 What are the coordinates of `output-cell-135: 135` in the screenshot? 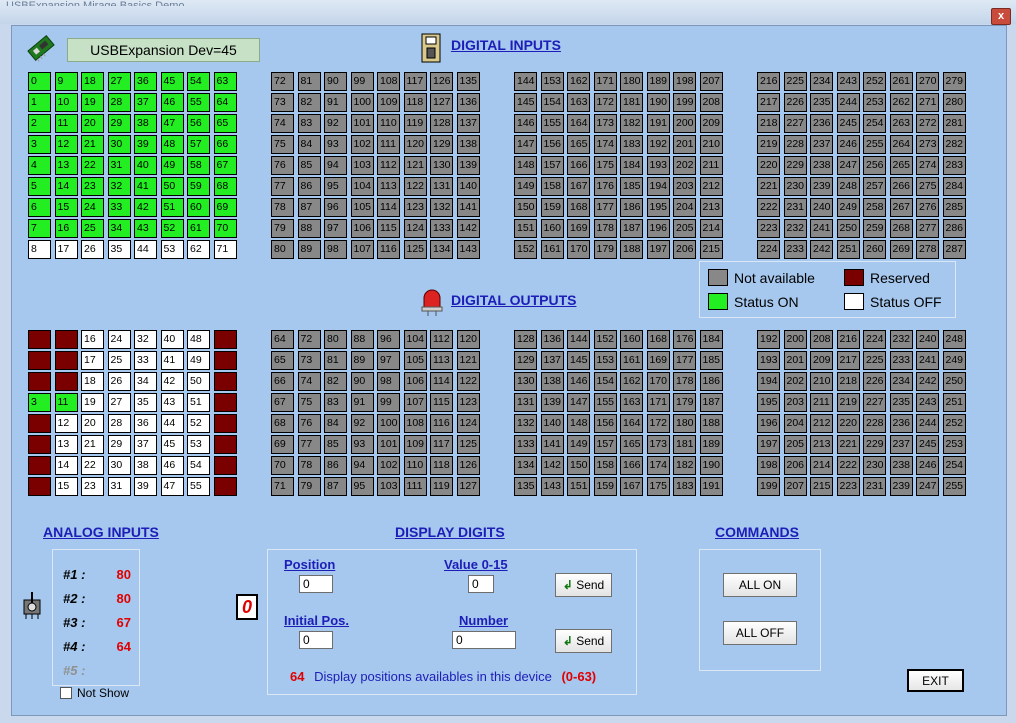 It's located at (525, 486).